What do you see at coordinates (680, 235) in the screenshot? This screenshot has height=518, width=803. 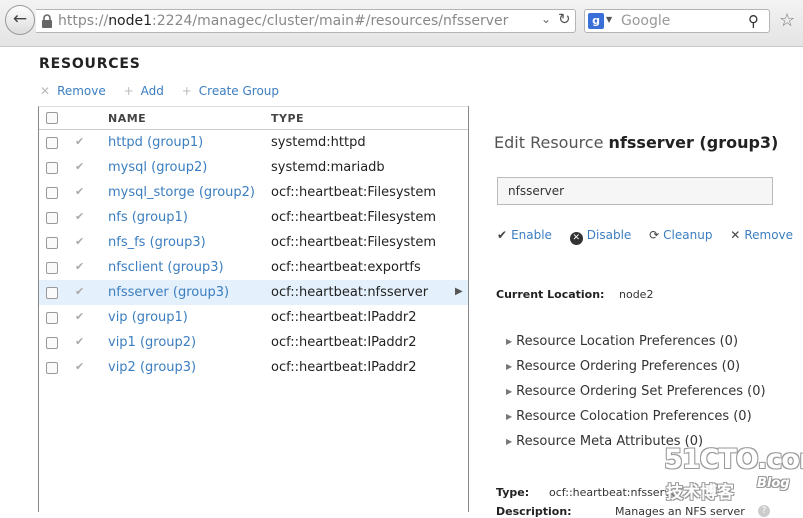 I see `cleanup-button: ⟳ Cleanup` at bounding box center [680, 235].